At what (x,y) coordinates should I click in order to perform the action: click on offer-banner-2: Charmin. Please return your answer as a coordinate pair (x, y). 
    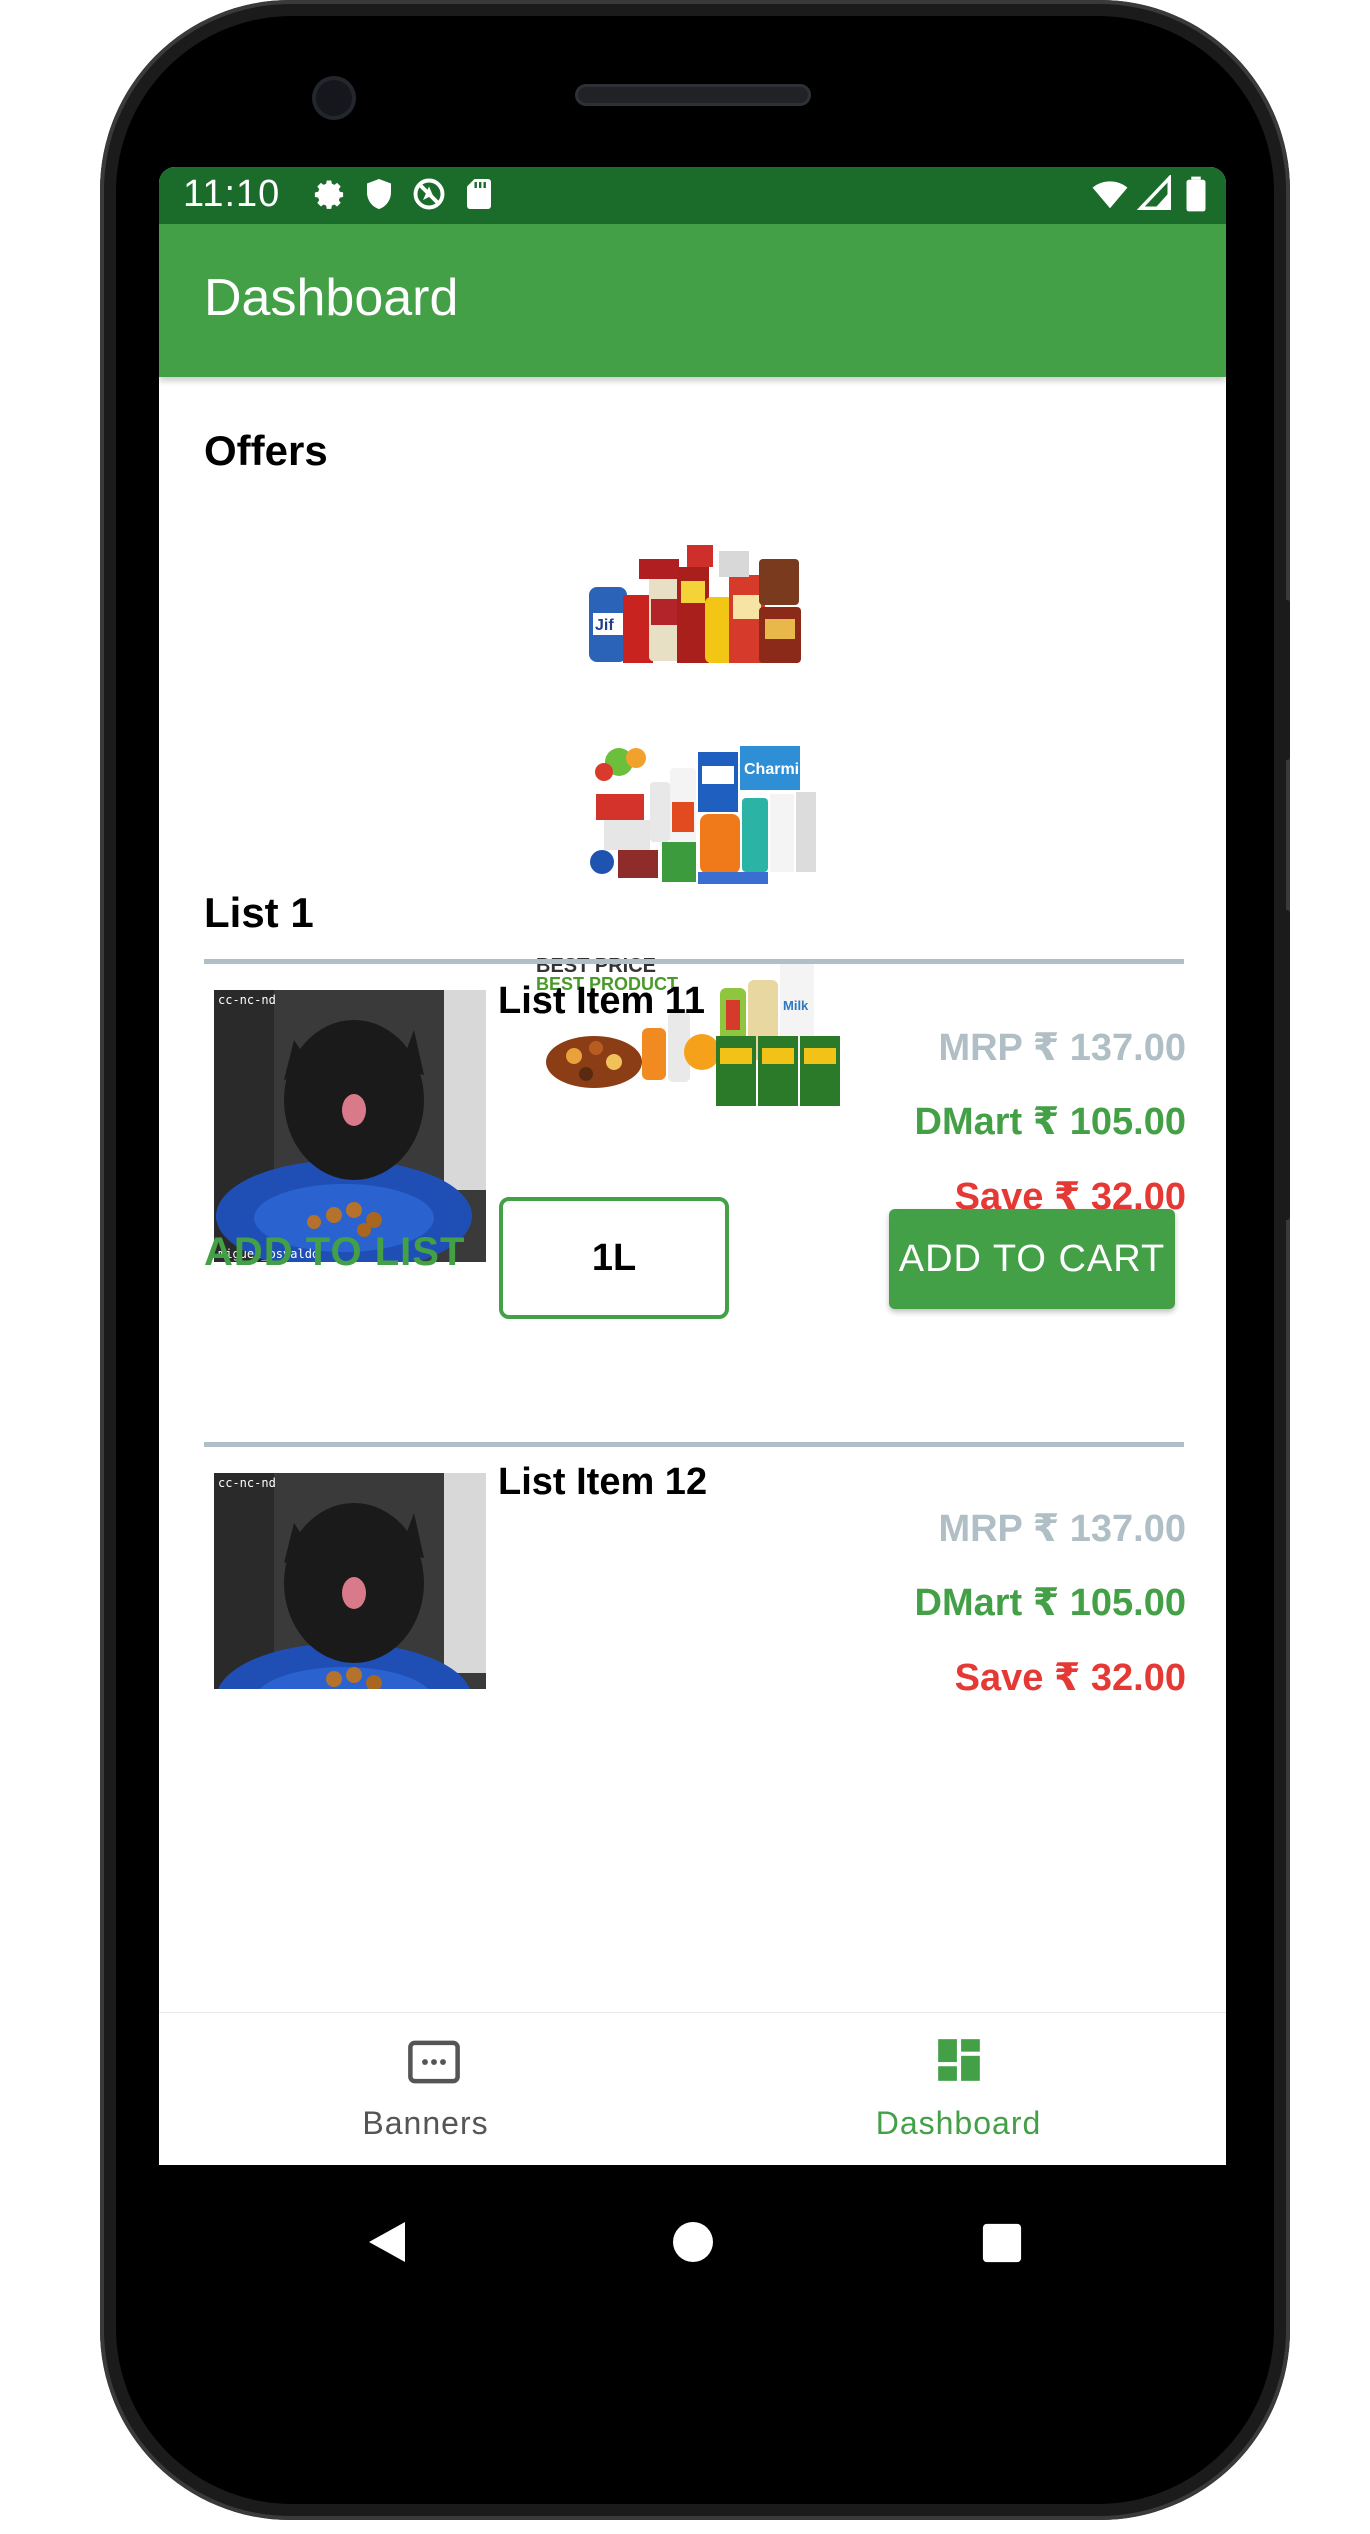
    Looking at the image, I should click on (696, 812).